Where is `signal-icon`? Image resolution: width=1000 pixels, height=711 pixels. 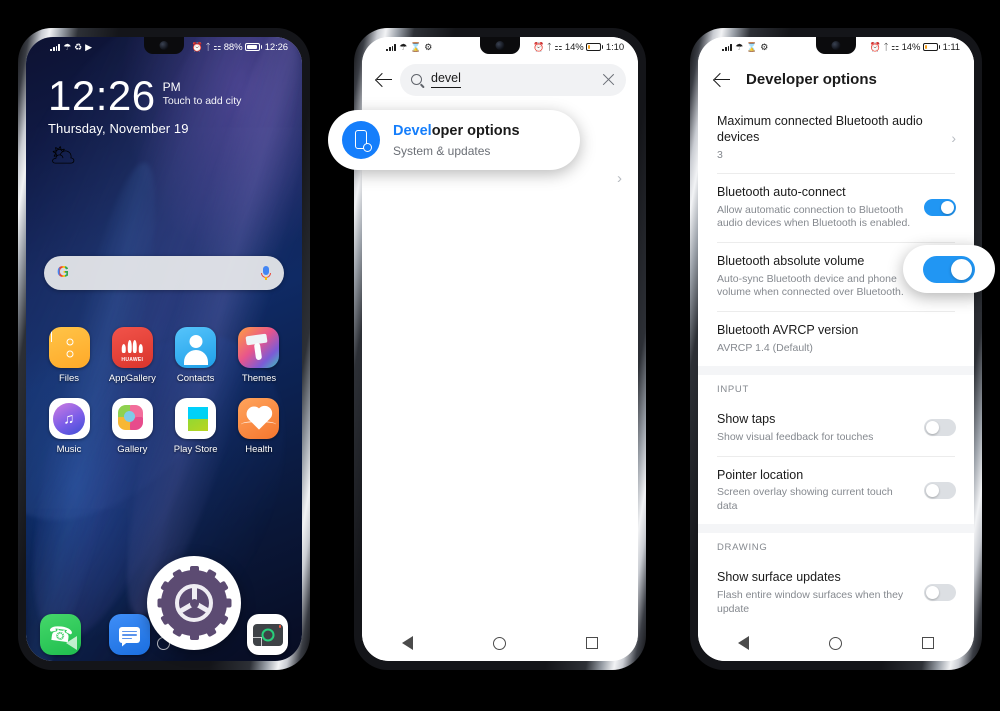
signal-icon is located at coordinates (391, 47).